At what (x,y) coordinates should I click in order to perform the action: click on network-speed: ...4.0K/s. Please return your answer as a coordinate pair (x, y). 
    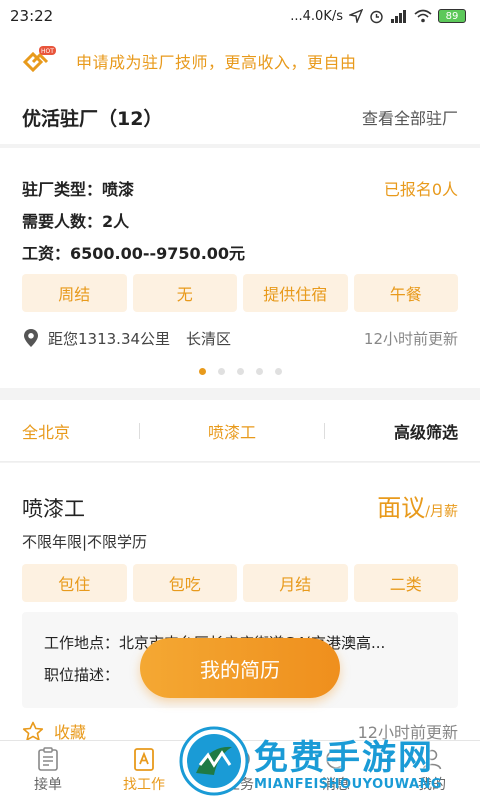
    Looking at the image, I should click on (316, 16).